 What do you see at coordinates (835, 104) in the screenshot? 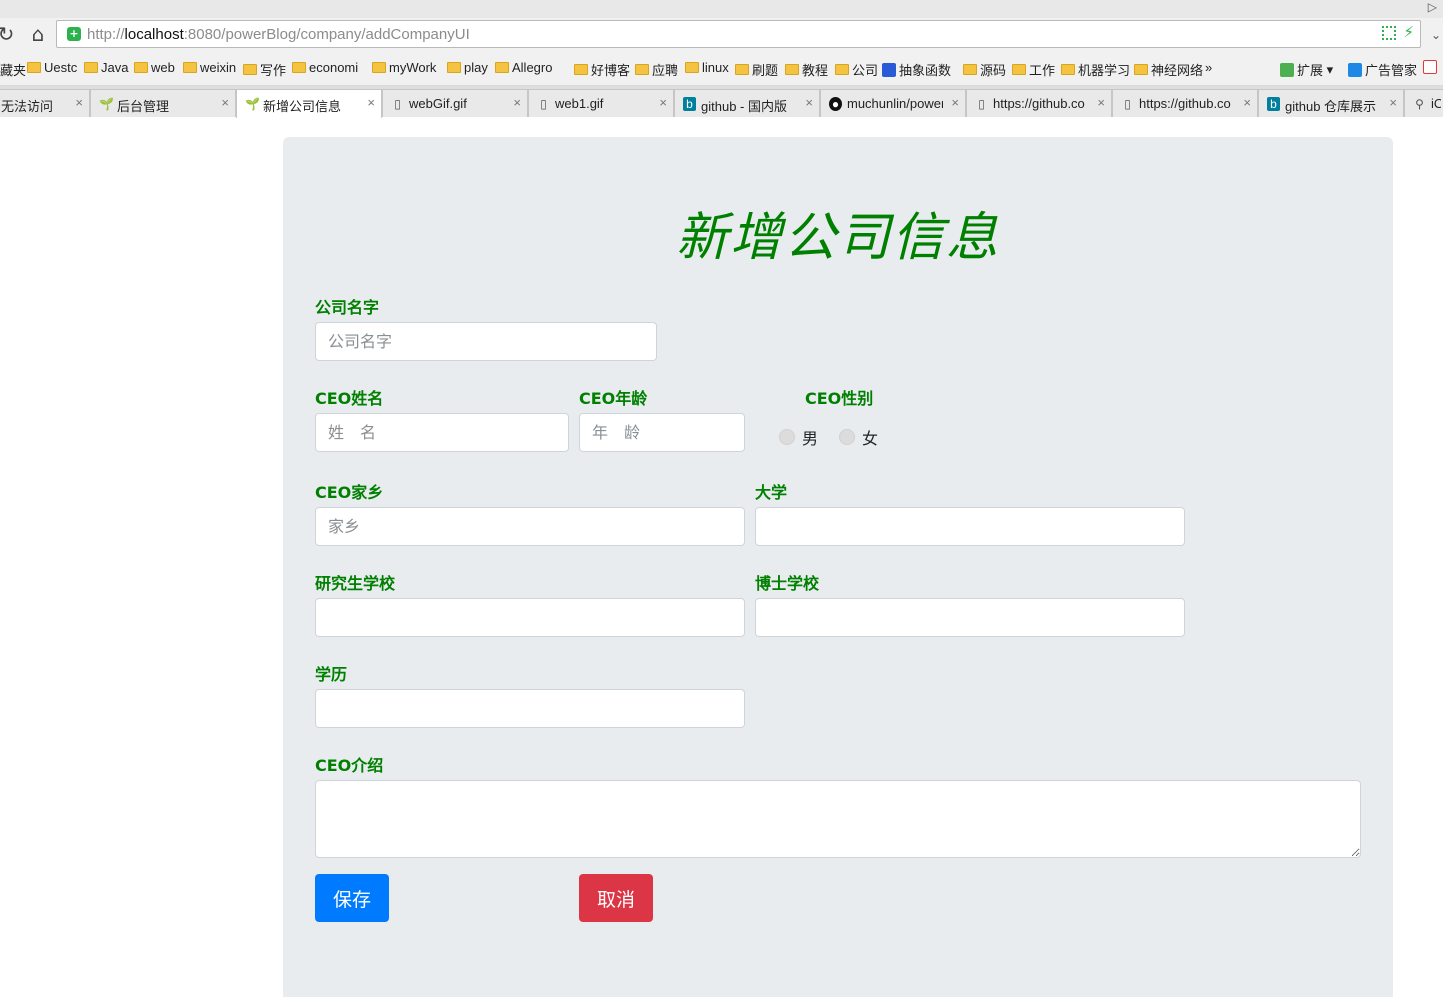
I see `github-icon: ●` at bounding box center [835, 104].